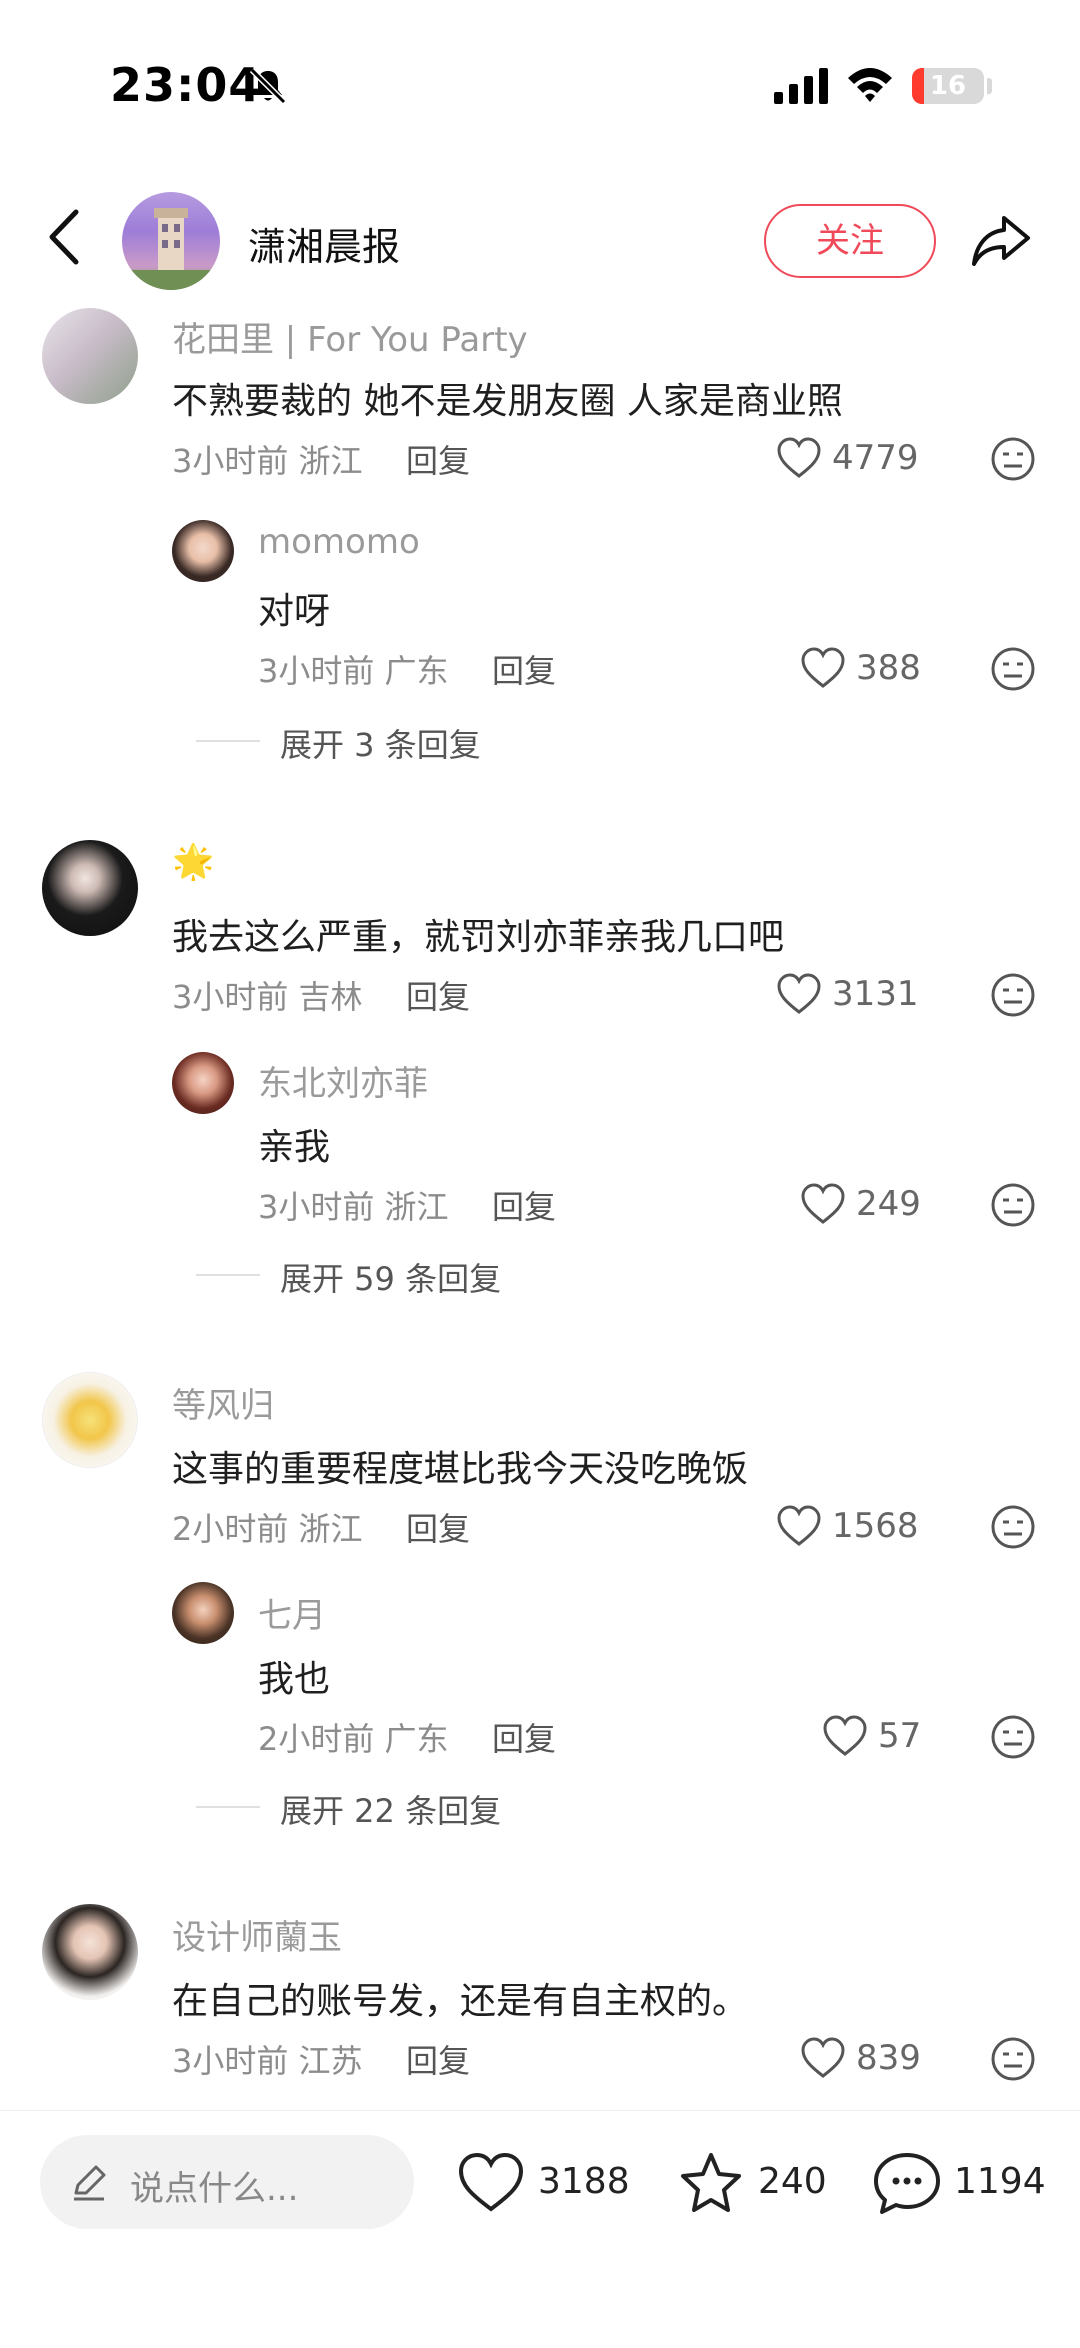 The height and width of the screenshot is (2348, 1080). What do you see at coordinates (353, 1207) in the screenshot?
I see `reply-meta: 3小时前 浙江` at bounding box center [353, 1207].